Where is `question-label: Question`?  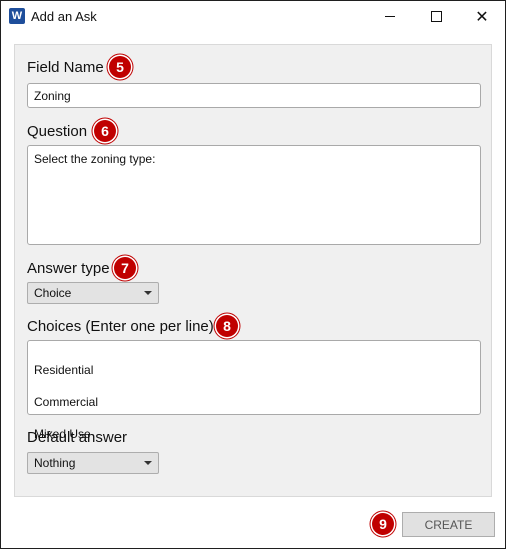 question-label: Question is located at coordinates (57, 131).